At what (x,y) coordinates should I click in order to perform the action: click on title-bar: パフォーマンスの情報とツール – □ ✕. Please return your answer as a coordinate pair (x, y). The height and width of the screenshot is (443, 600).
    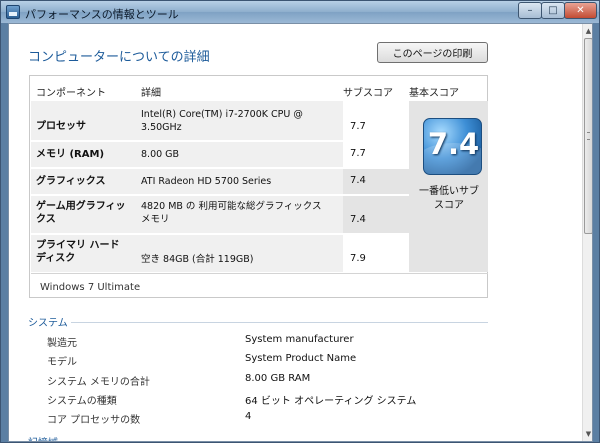
    Looking at the image, I should click on (300, 12).